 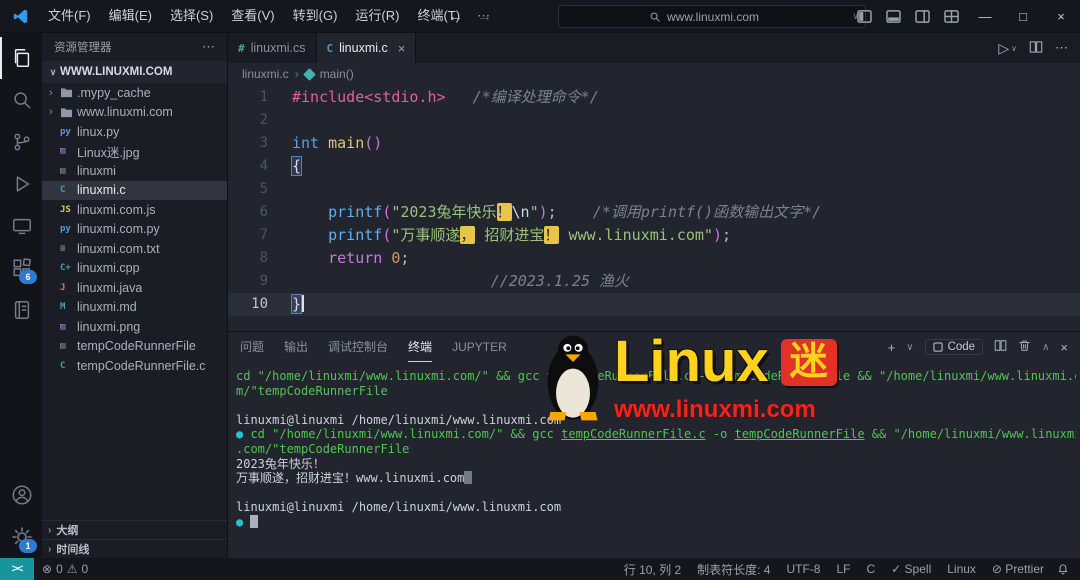 What do you see at coordinates (134, 230) in the screenshot?
I see `tree-item: py linuxmi.com.py` at bounding box center [134, 230].